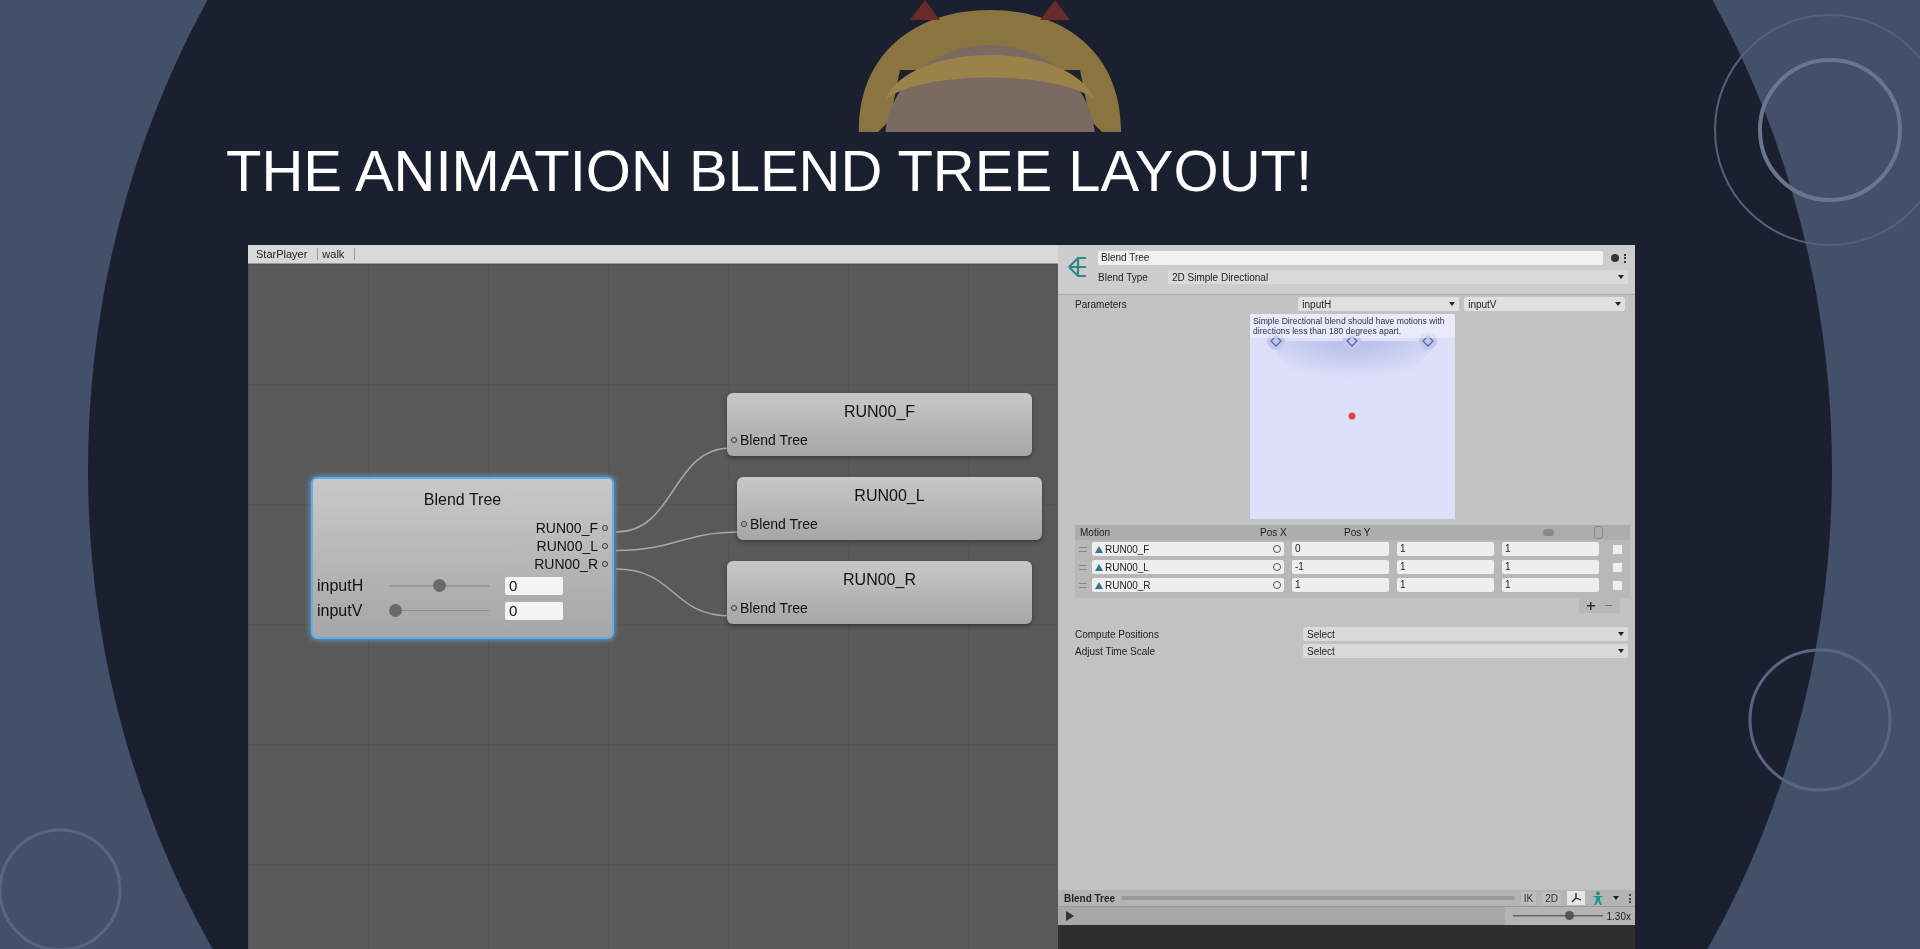  What do you see at coordinates (462, 558) in the screenshot?
I see `blend-tree-node: Blend Tree RUN00_F RUN00_L RUN00_R inputH 0 inputV 0` at bounding box center [462, 558].